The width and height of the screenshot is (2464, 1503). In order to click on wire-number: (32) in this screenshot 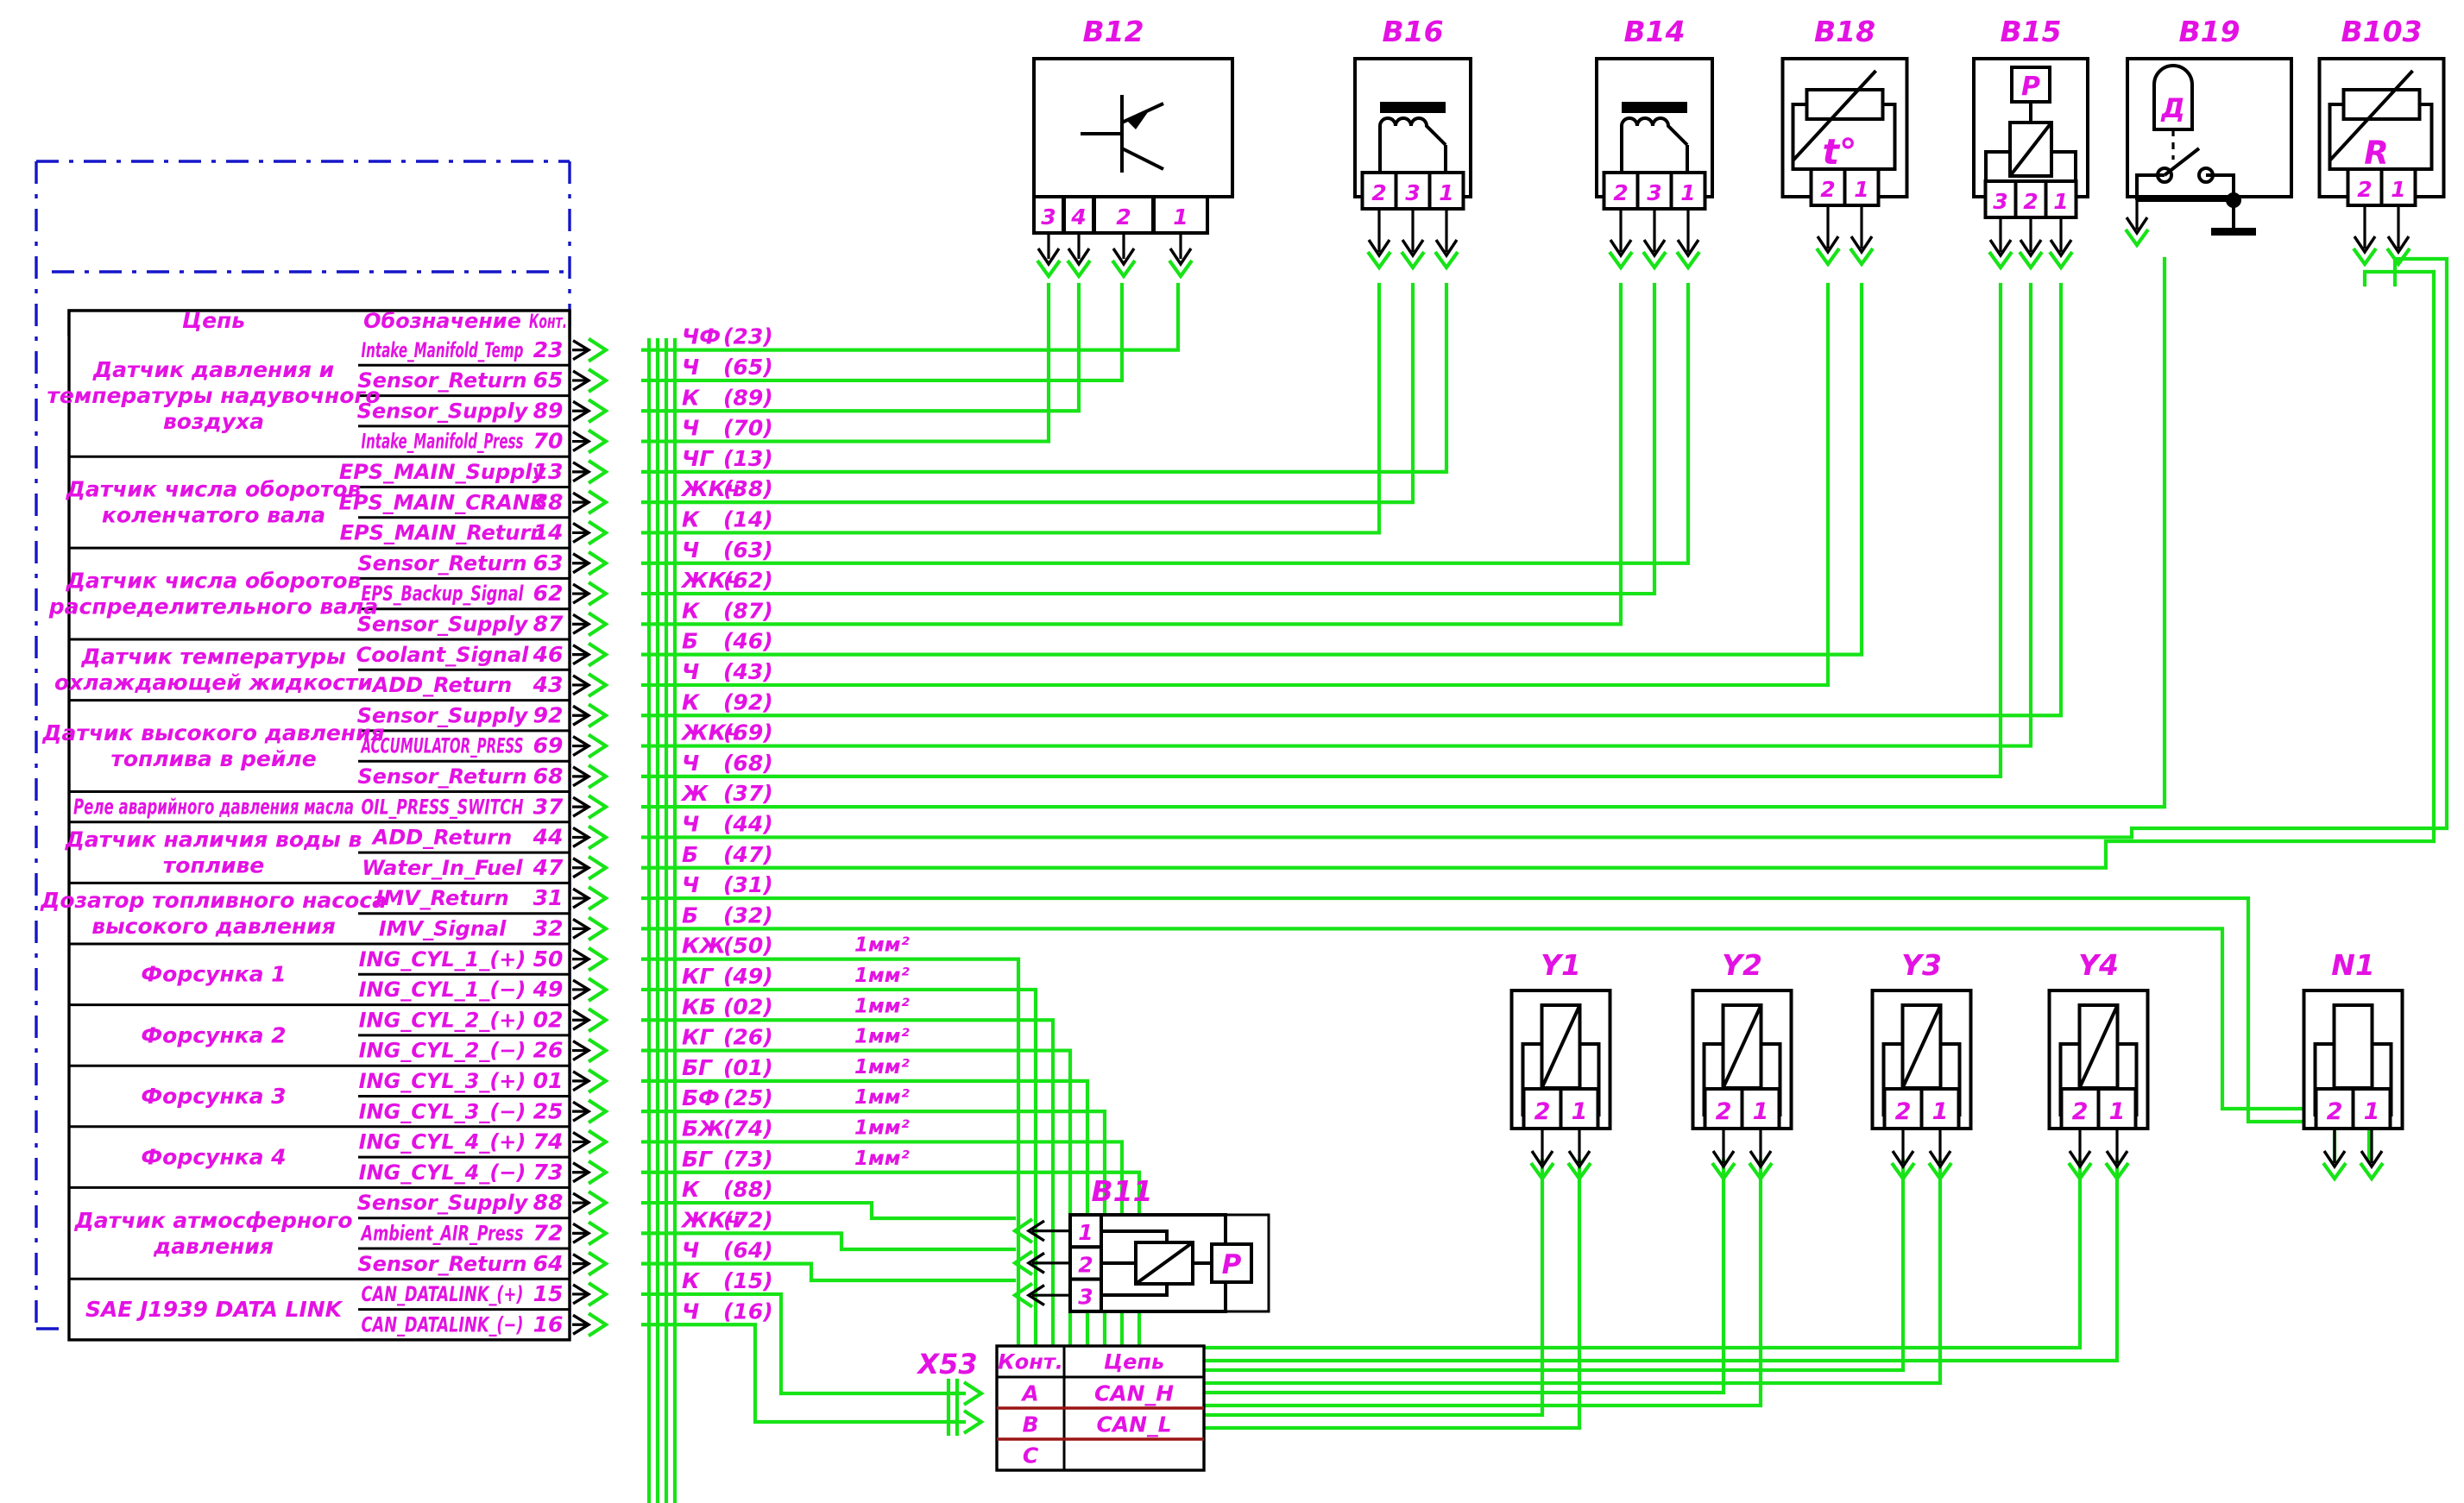, I will do `click(748, 915)`.